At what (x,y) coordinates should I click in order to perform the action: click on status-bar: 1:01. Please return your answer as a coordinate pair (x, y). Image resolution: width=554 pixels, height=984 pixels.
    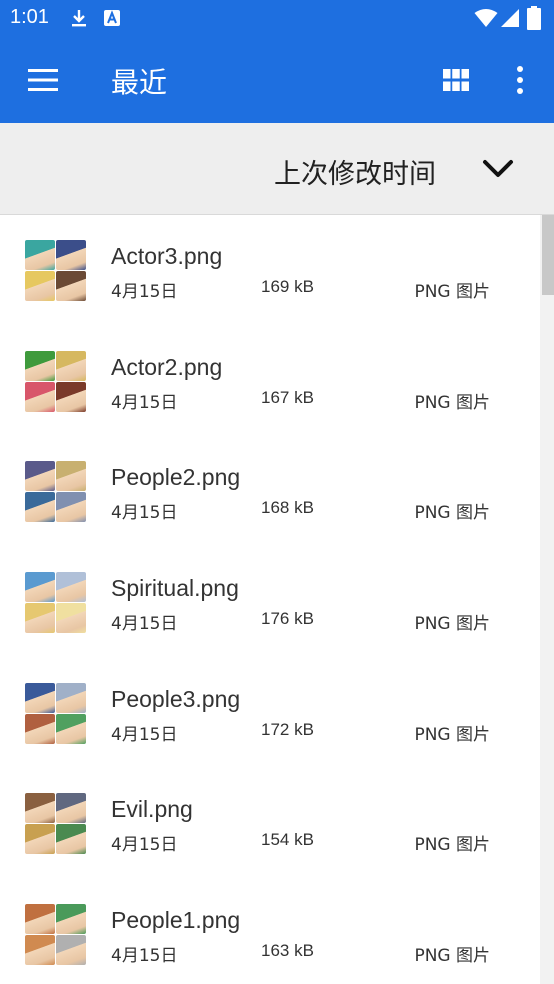
    Looking at the image, I should click on (277, 18).